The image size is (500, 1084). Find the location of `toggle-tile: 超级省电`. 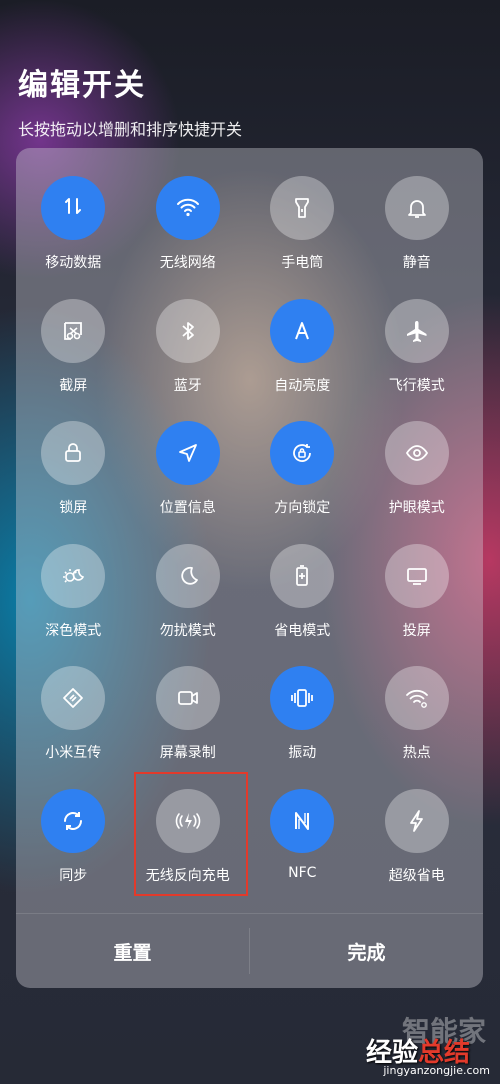

toggle-tile: 超级省电 is located at coordinates (417, 850).